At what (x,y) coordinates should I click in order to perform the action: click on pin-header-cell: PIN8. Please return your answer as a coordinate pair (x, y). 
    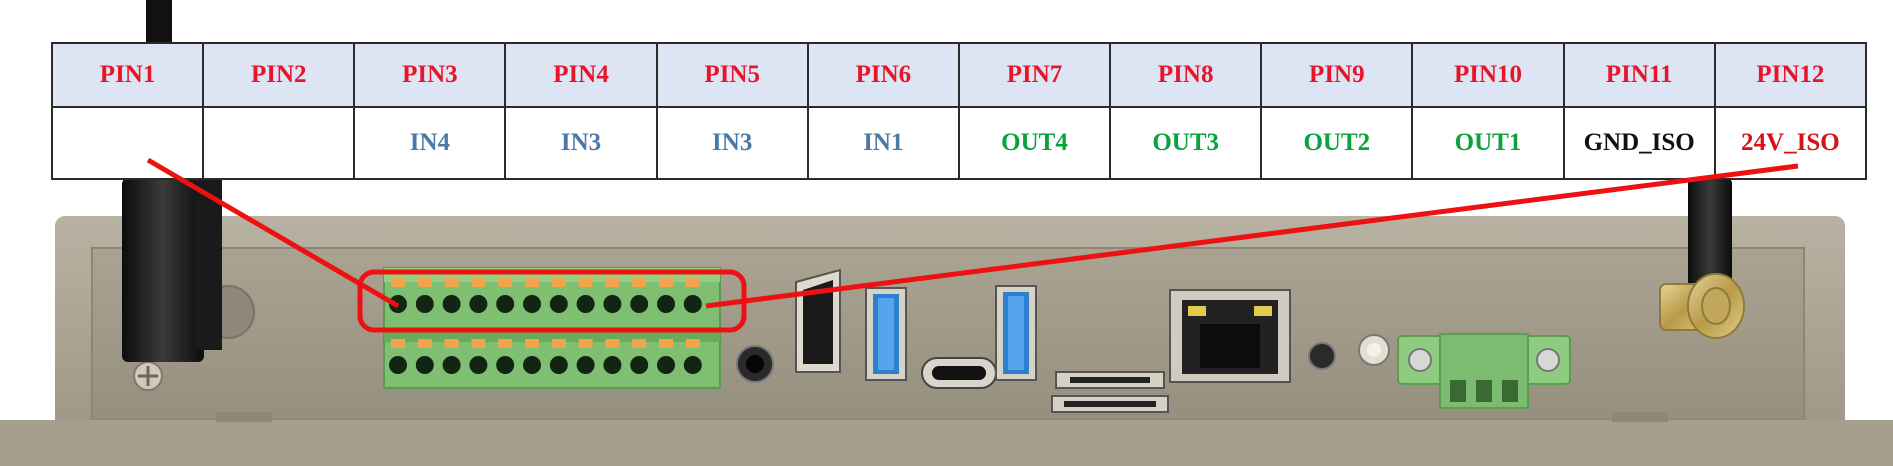
    Looking at the image, I should click on (1186, 75).